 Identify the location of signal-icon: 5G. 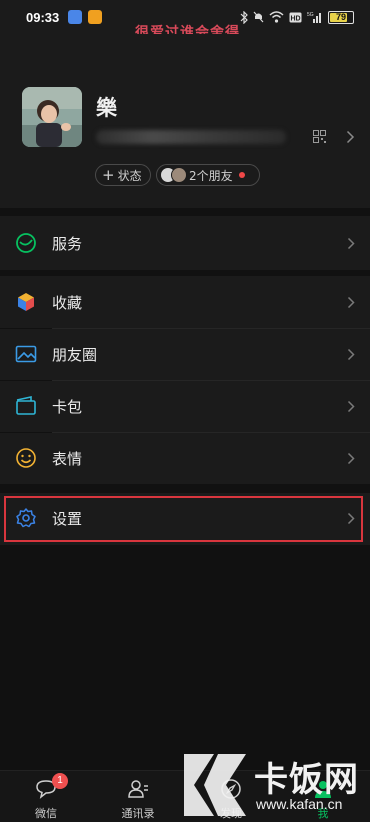
(314, 17).